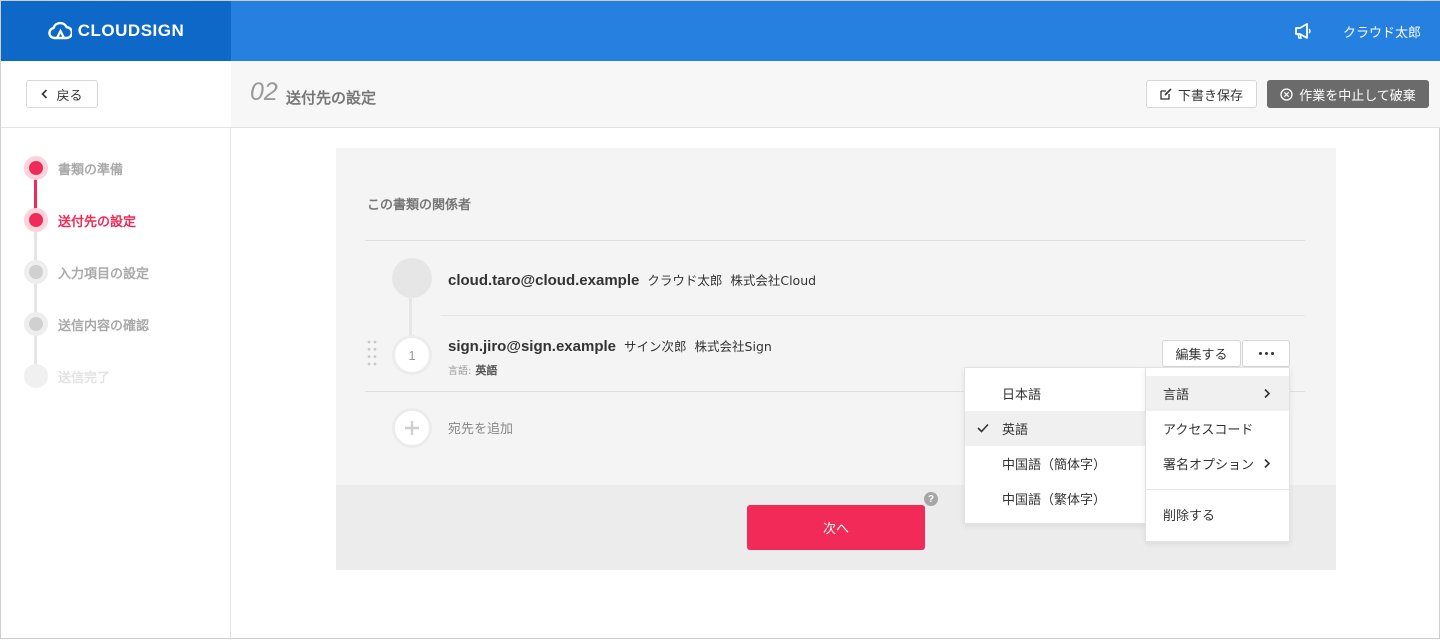 The height and width of the screenshot is (640, 1440). I want to click on step-item-recipients: 送付先の設定, so click(80, 220).